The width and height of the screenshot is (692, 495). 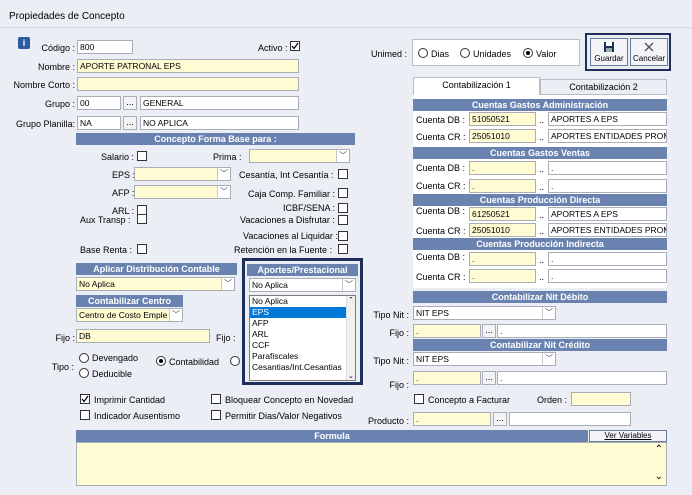 What do you see at coordinates (601, 399) in the screenshot?
I see `orden-field` at bounding box center [601, 399].